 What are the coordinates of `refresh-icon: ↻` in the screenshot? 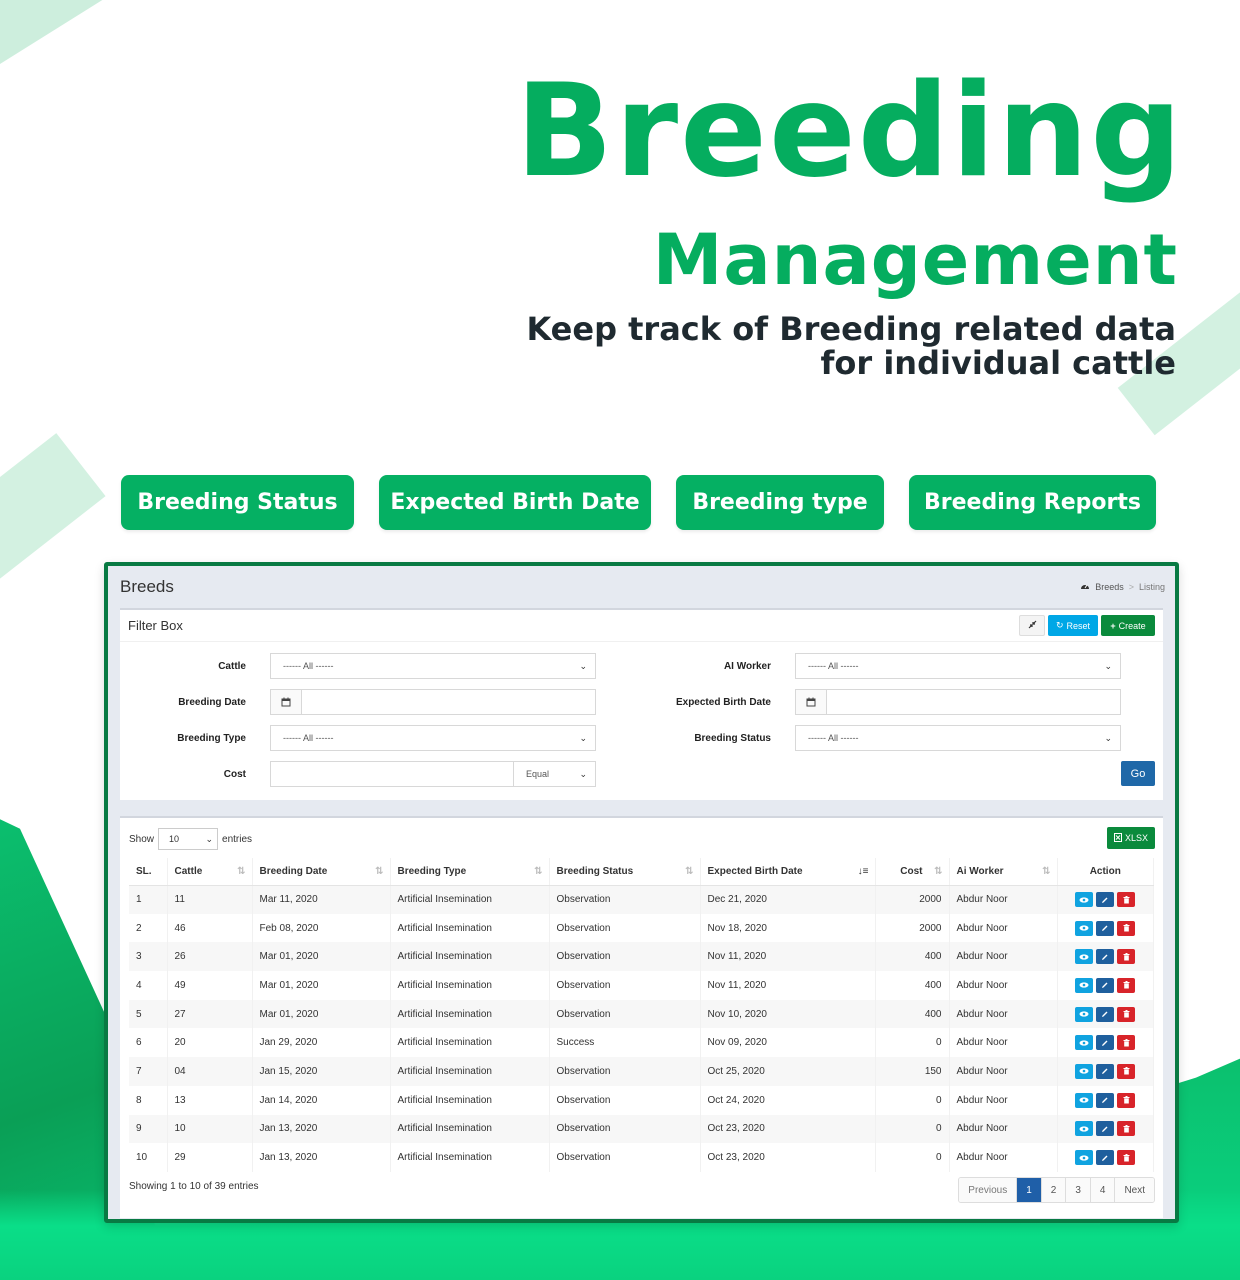 It's located at (1059, 625).